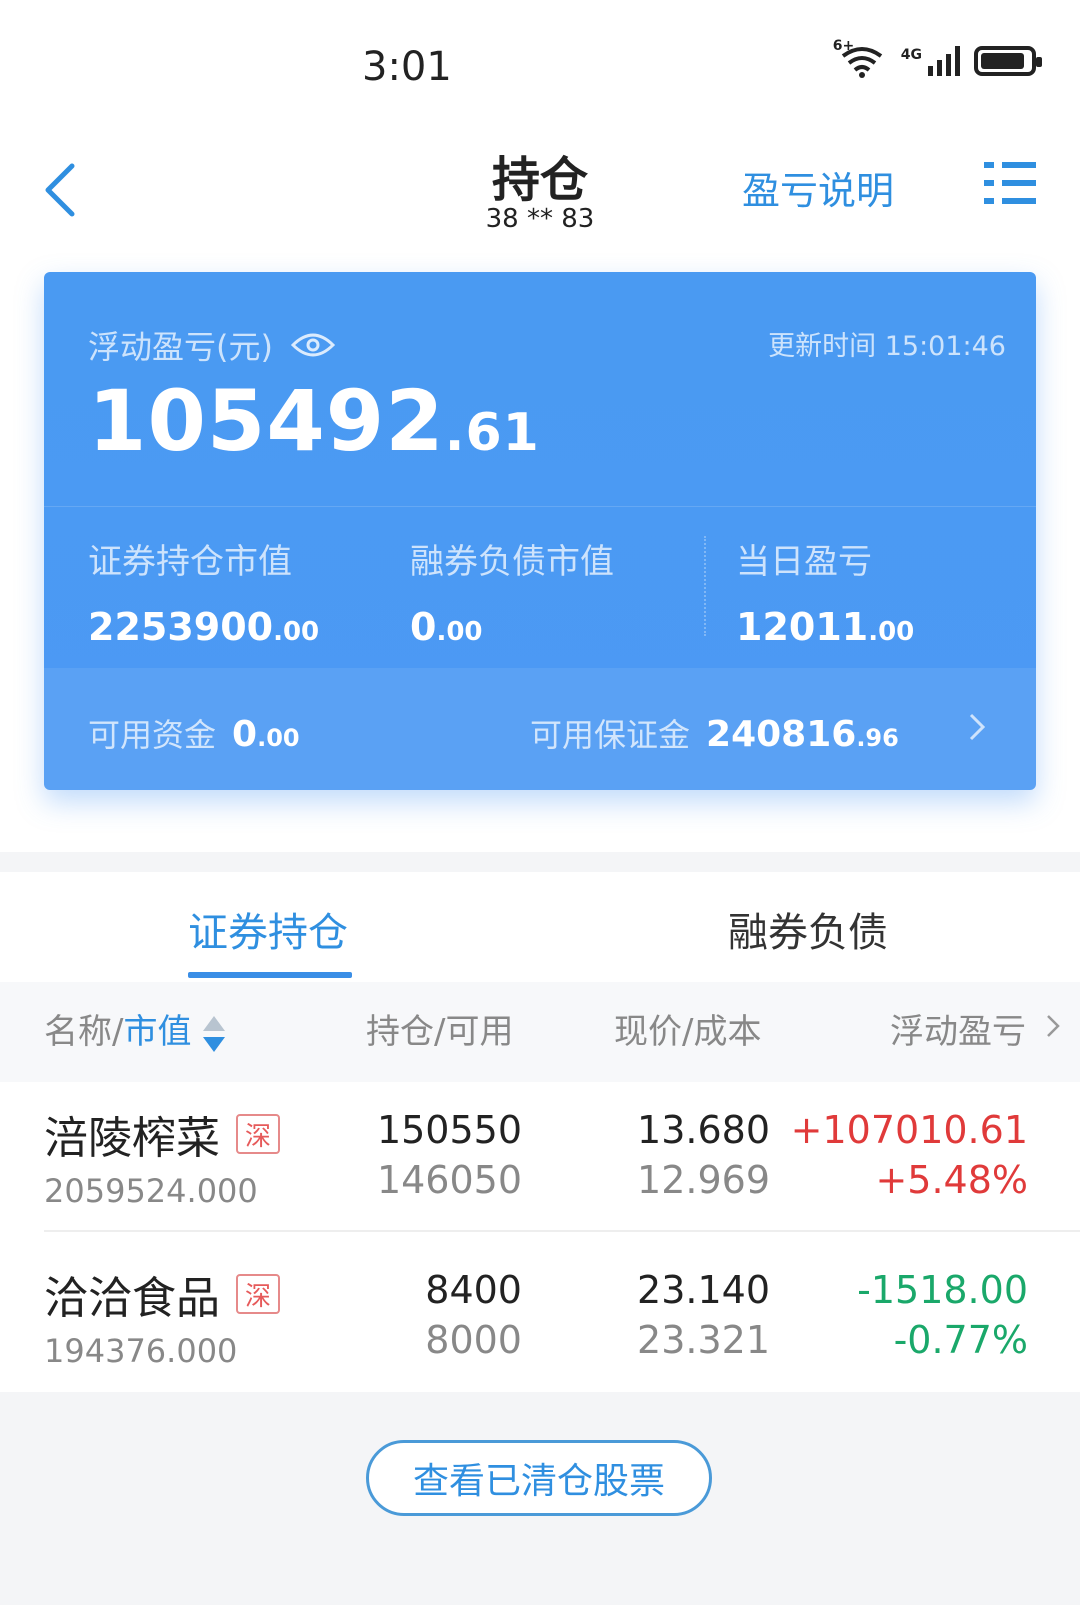 The width and height of the screenshot is (1080, 1605). What do you see at coordinates (312, 345) in the screenshot?
I see `eye-icon` at bounding box center [312, 345].